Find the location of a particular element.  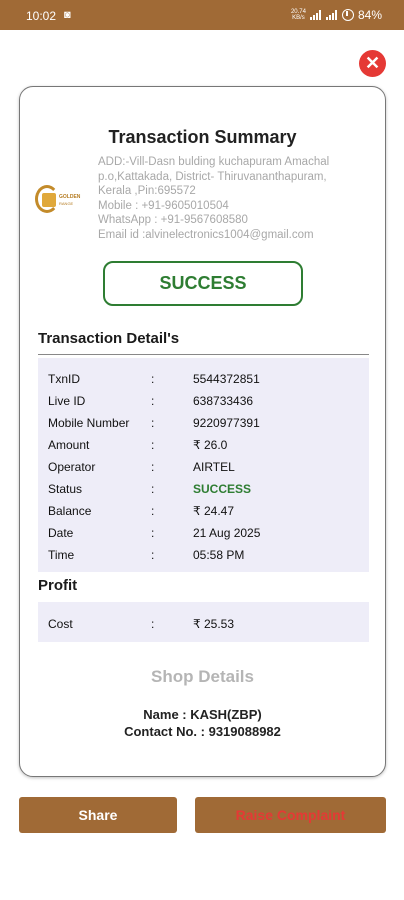

battery-level: 84% is located at coordinates (369, 15).